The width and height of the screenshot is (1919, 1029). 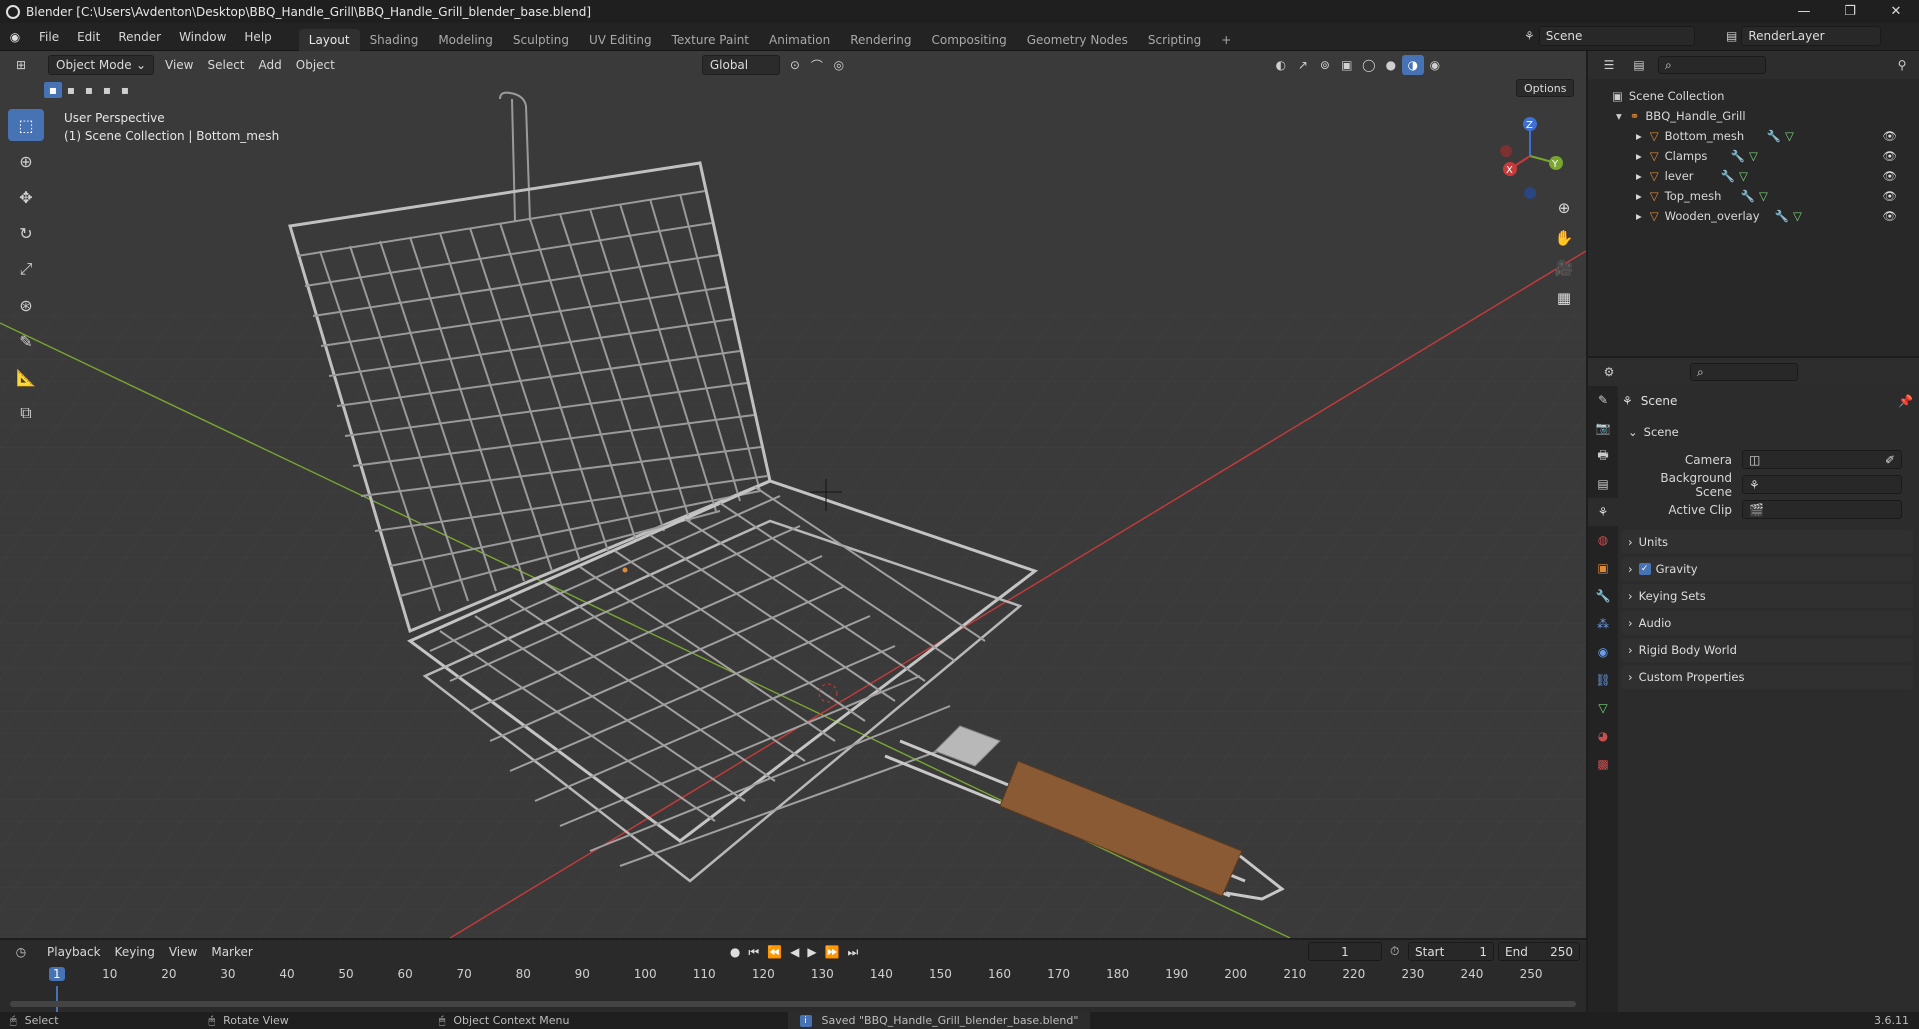 I want to click on gravity-panel-header: › ✓ Gravity, so click(x=1767, y=569).